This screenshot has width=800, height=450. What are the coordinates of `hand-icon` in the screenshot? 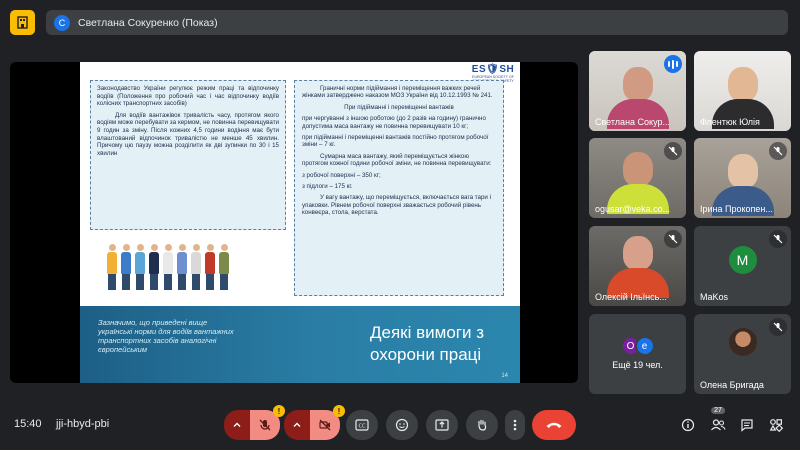 It's located at (482, 425).